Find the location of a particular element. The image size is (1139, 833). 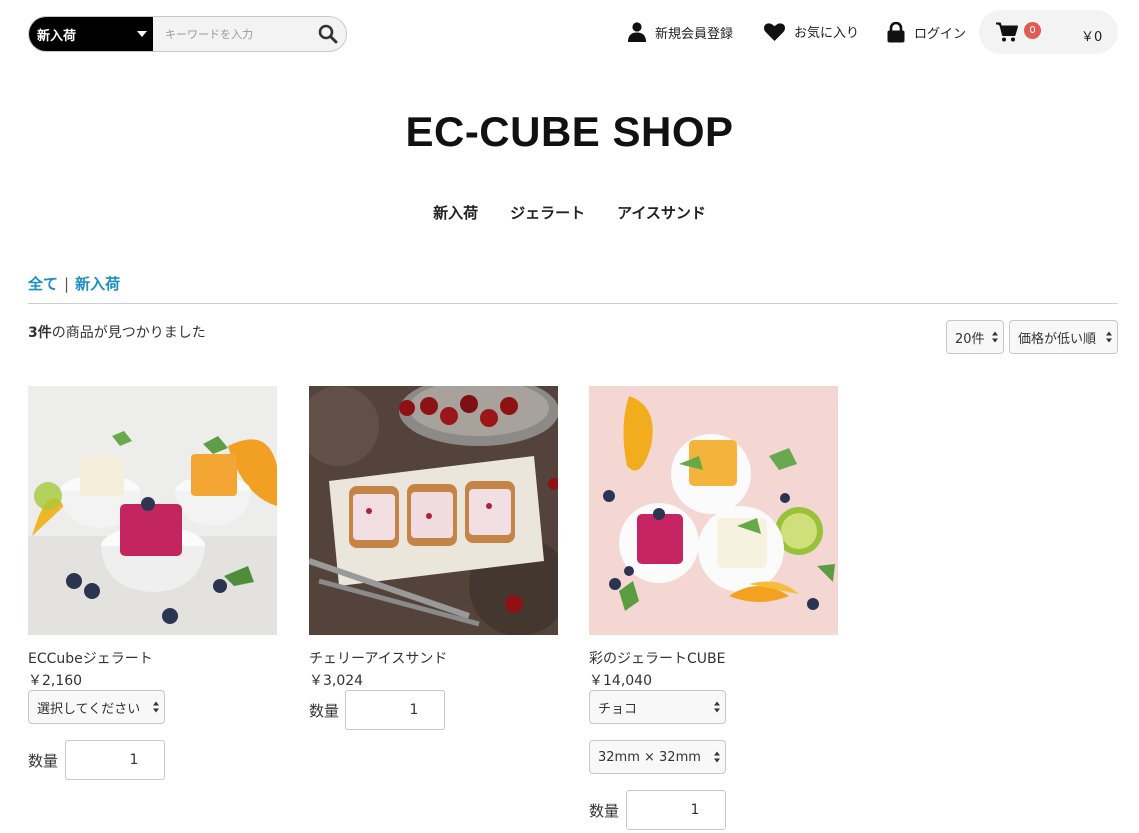

search-category-label: 新入荷 is located at coordinates (57, 36).